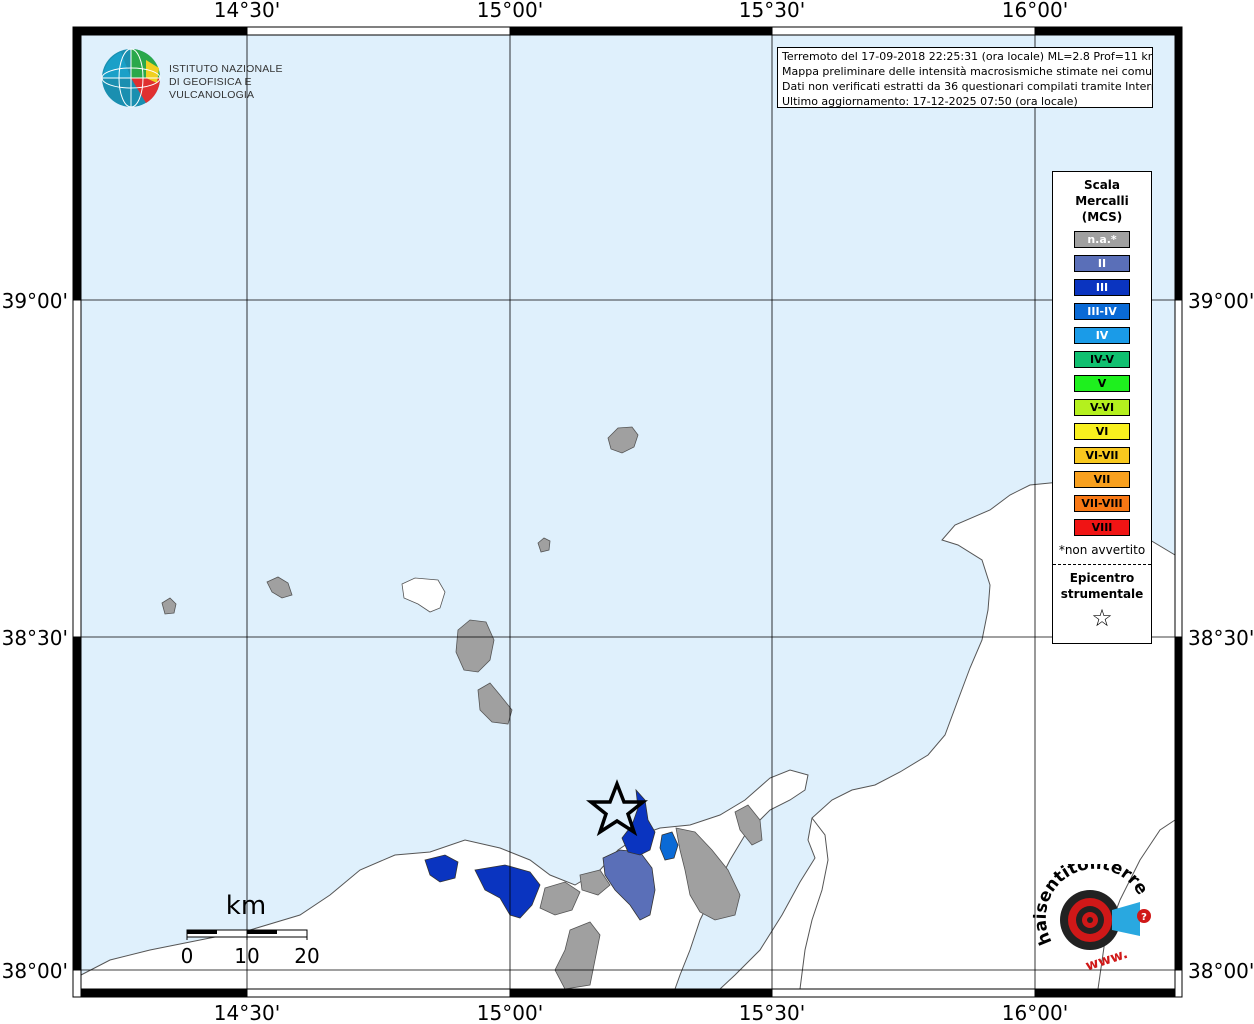 Image resolution: width=1254 pixels, height=1024 pixels. Describe the element at coordinates (1102, 594) in the screenshot. I see `legend-epicenter-line: strumentale` at that location.